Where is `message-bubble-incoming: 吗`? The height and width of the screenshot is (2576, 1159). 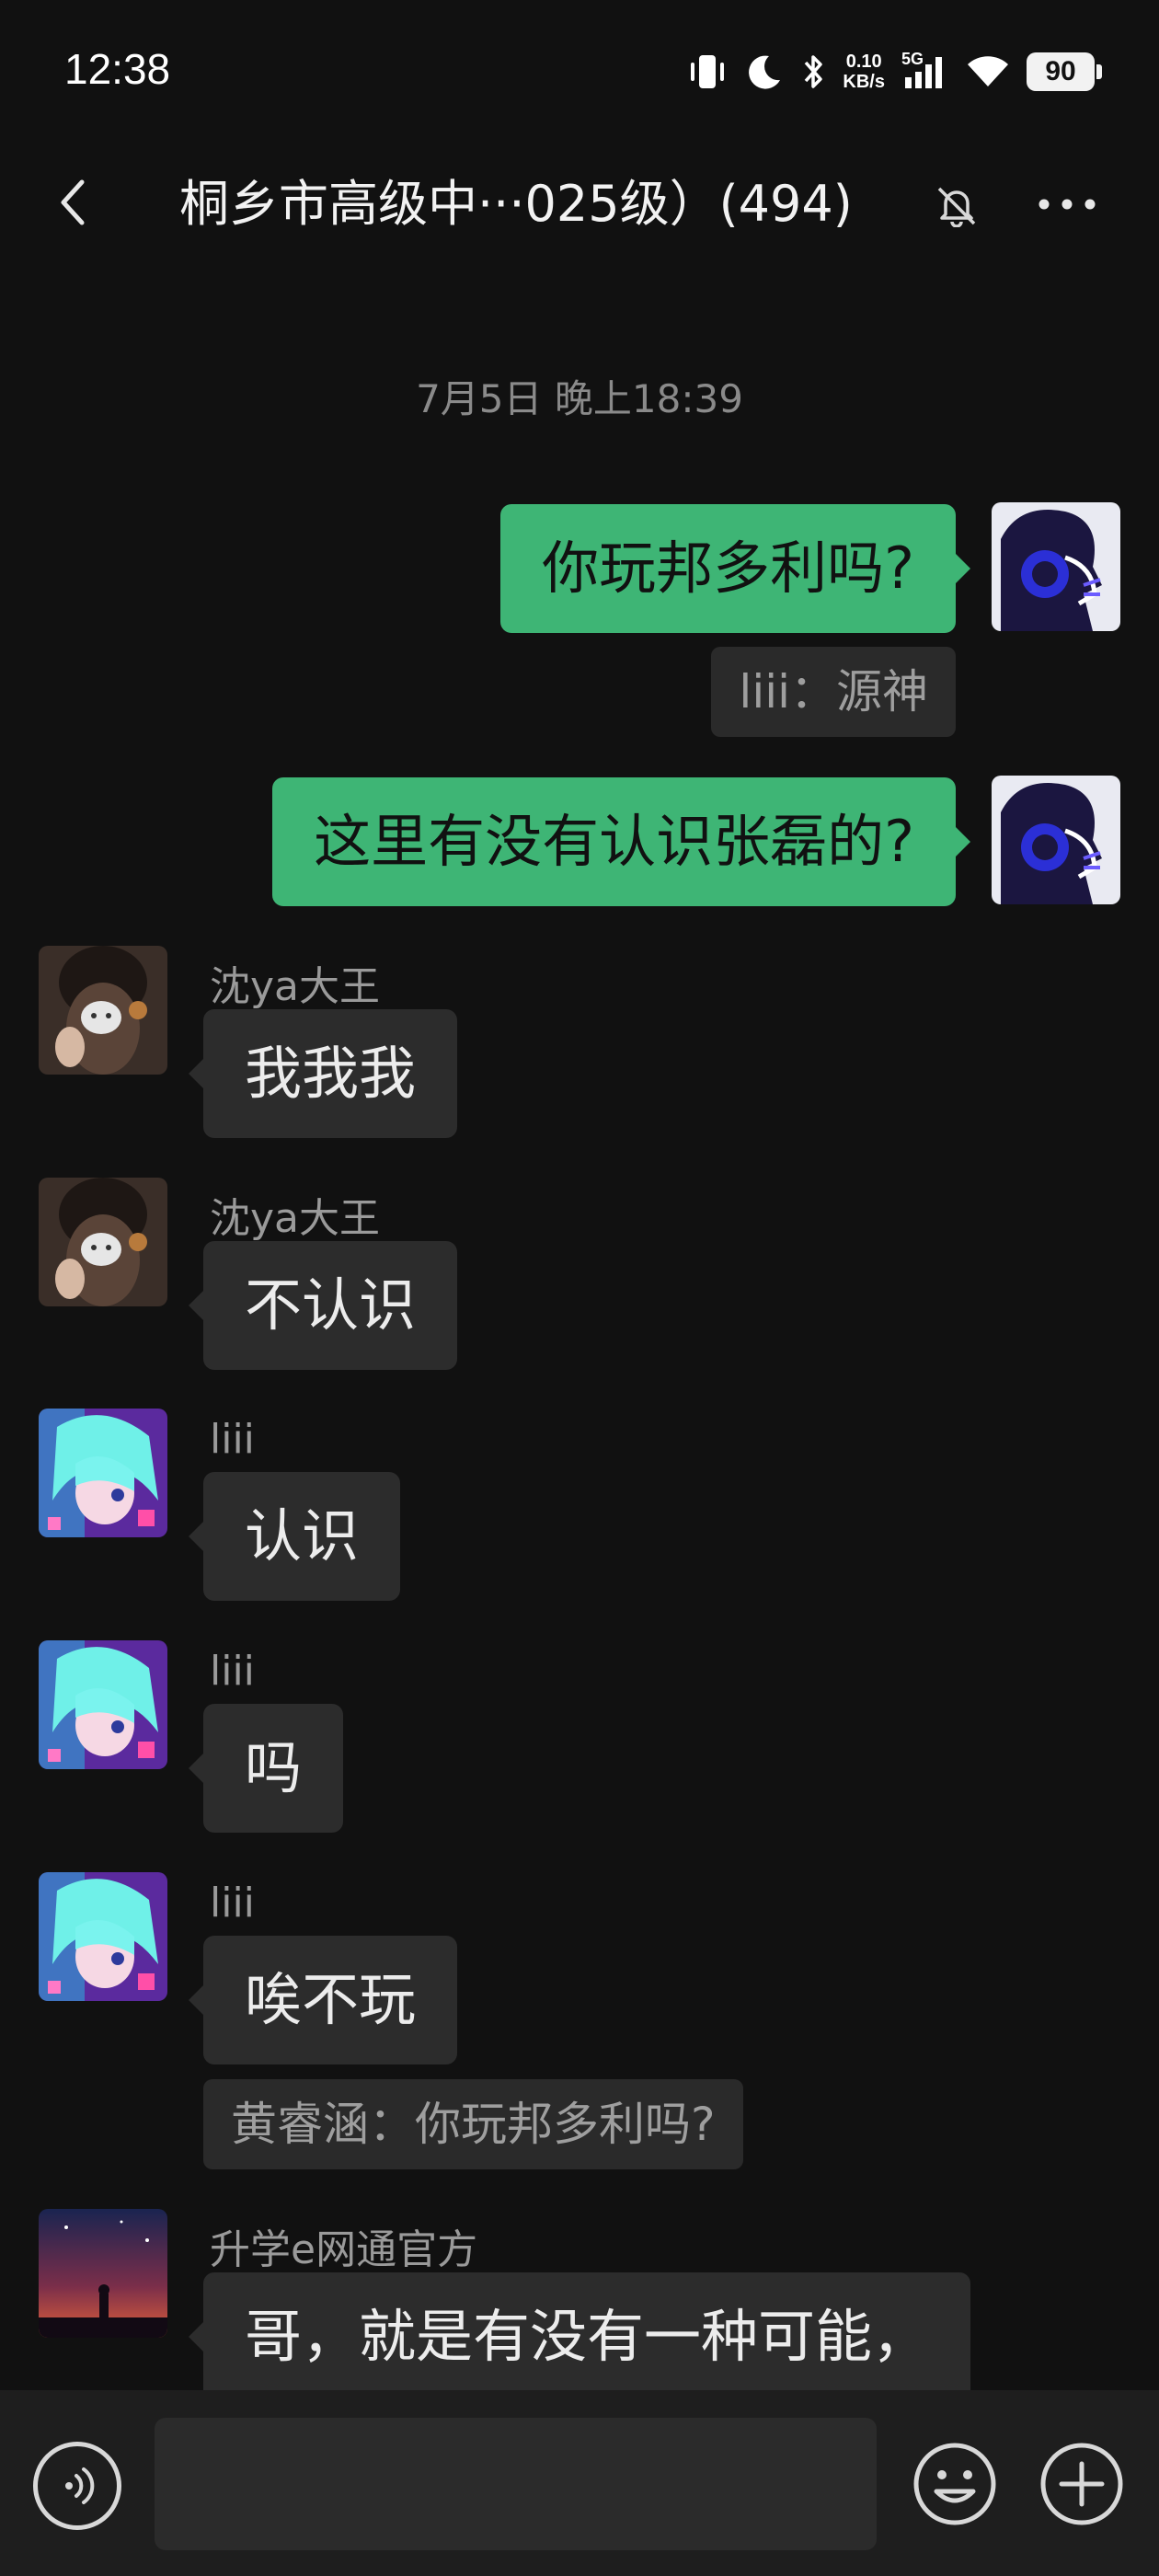 message-bubble-incoming: 吗 is located at coordinates (266, 1768).